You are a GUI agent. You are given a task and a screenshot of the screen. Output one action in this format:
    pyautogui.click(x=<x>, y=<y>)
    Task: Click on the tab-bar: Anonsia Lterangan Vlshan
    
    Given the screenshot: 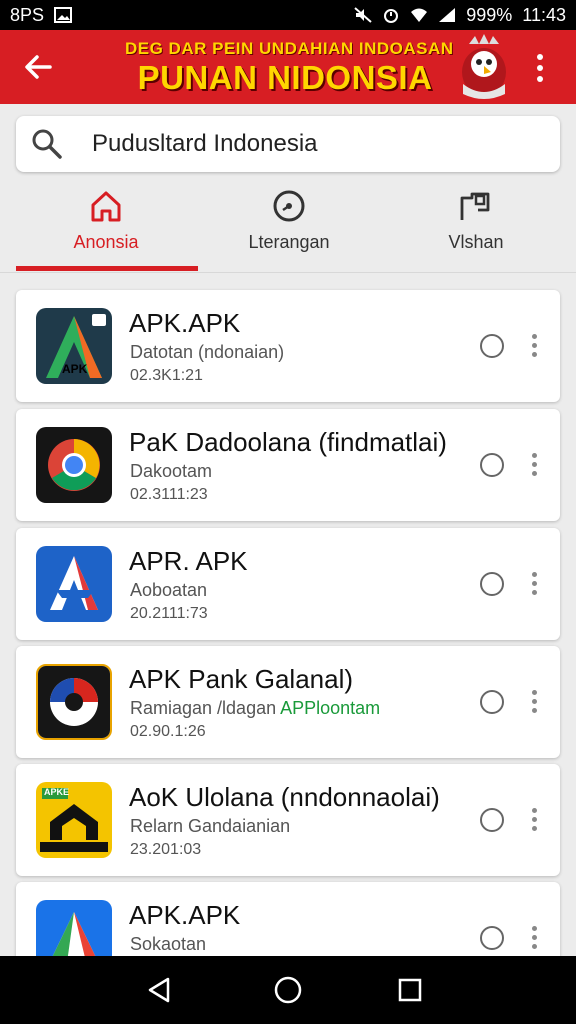 What is the action you would take?
    pyautogui.click(x=288, y=228)
    